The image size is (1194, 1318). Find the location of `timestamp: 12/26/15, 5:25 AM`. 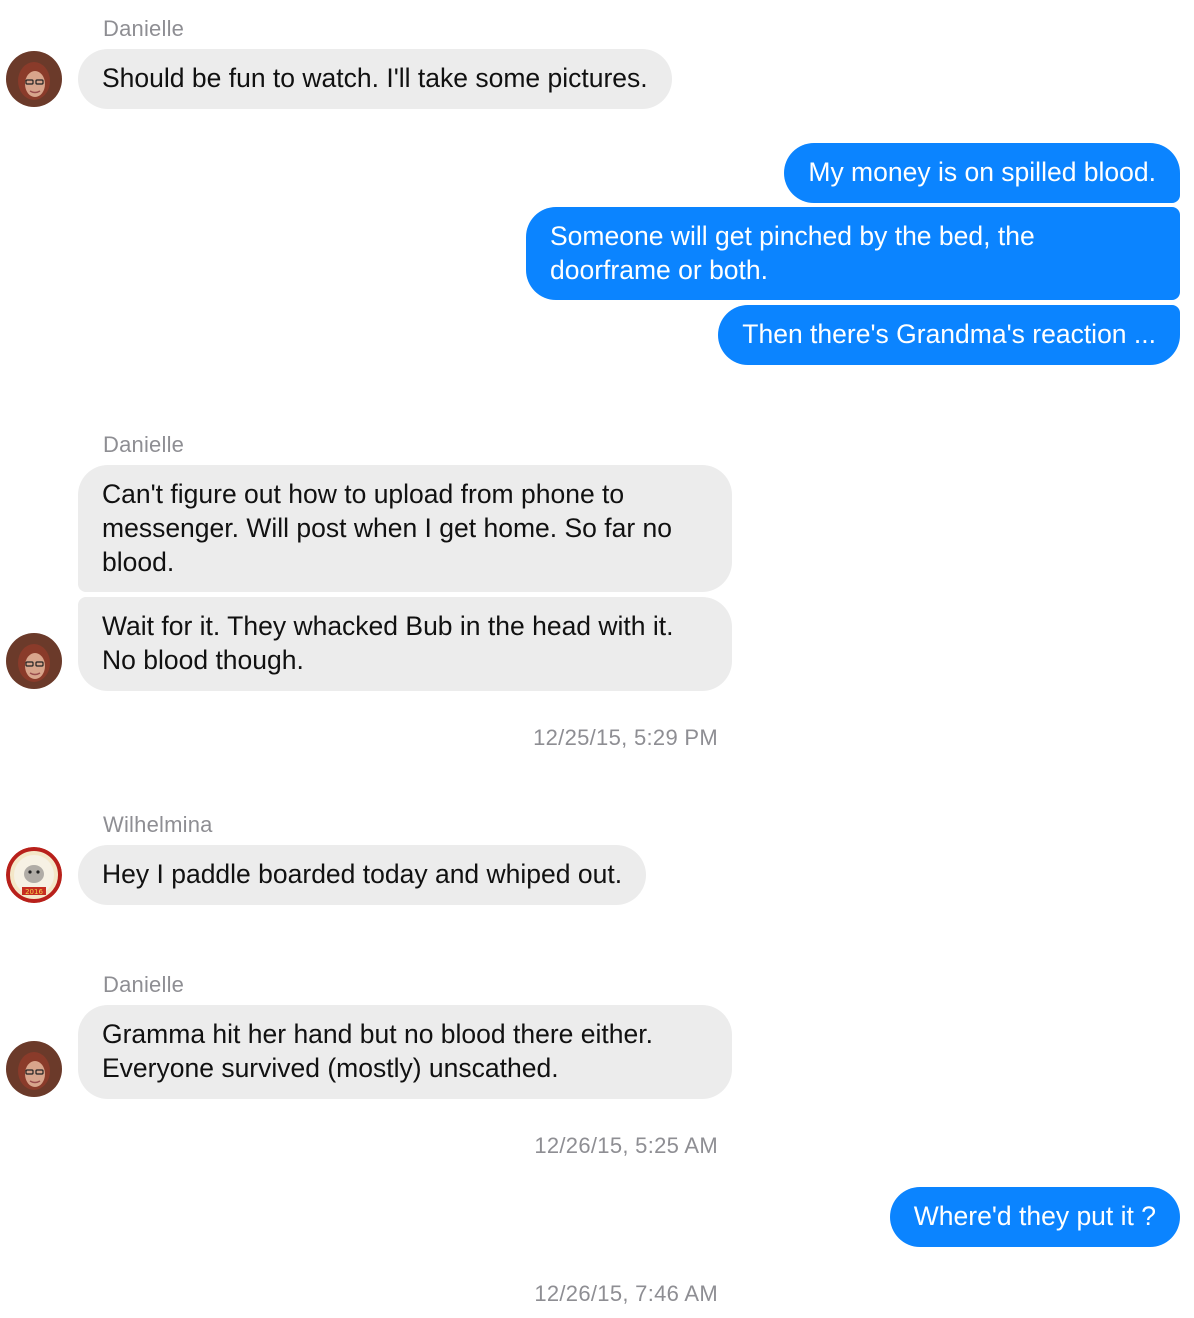

timestamp: 12/26/15, 5:25 AM is located at coordinates (626, 1145).